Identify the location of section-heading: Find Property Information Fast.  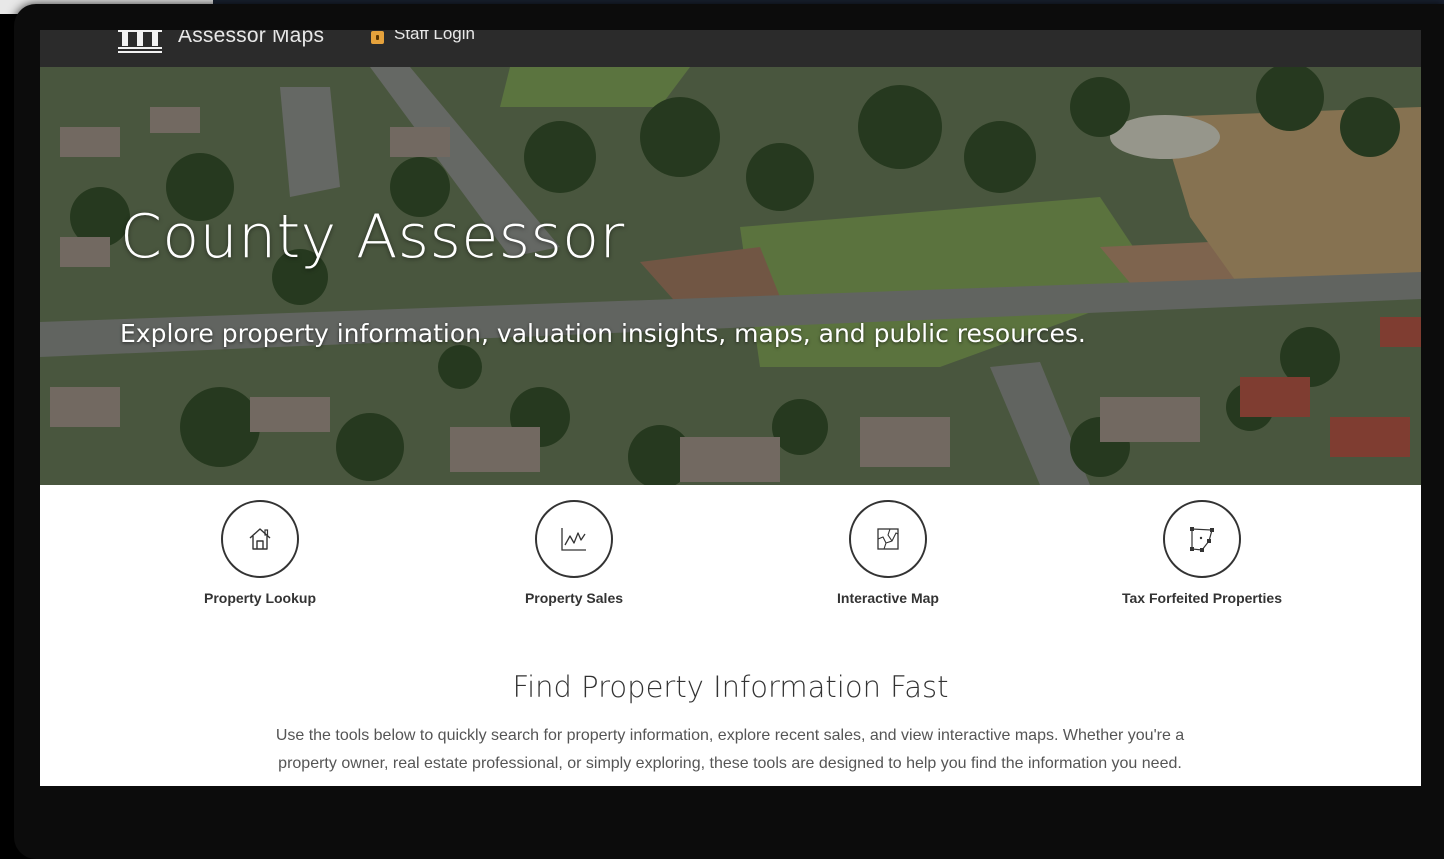
(730, 687).